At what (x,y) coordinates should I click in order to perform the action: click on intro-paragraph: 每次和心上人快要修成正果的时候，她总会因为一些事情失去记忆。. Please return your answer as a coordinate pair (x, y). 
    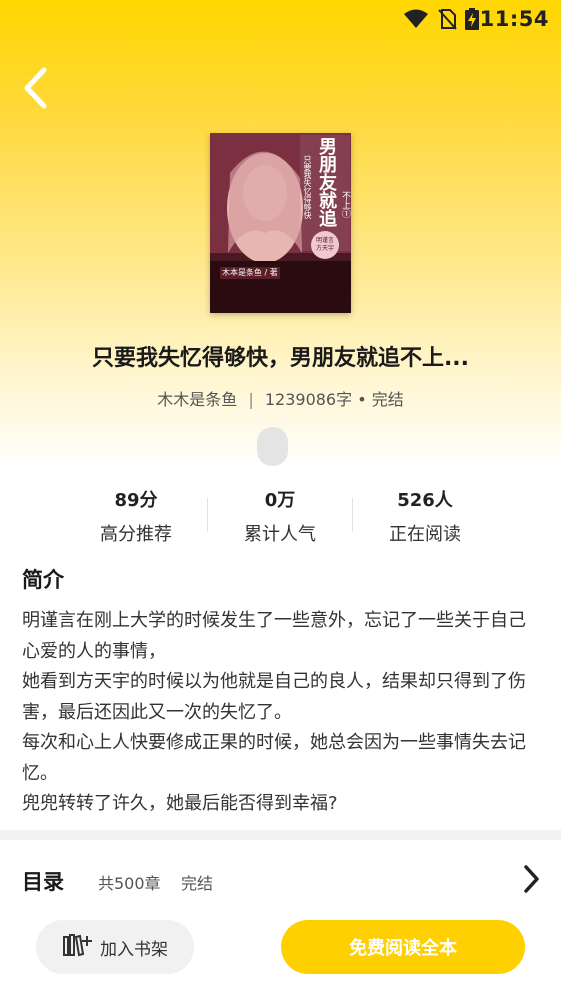
    Looking at the image, I should click on (274, 758).